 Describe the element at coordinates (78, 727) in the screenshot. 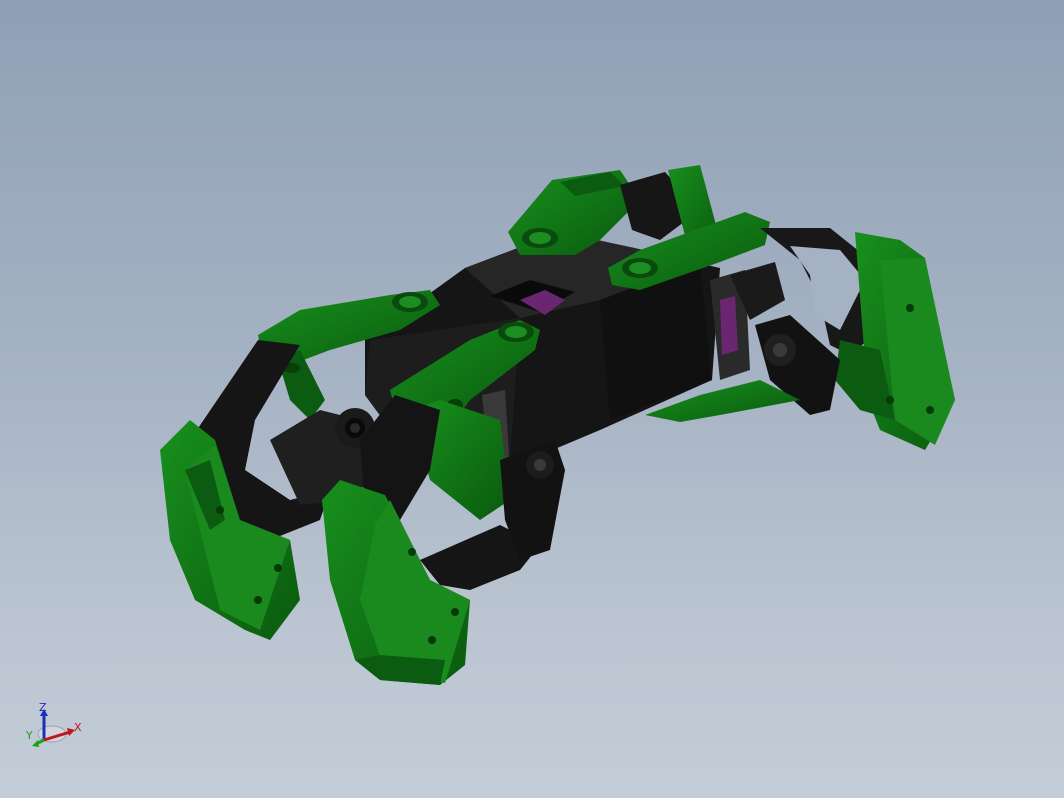

I see `x-axis-label: X` at that location.